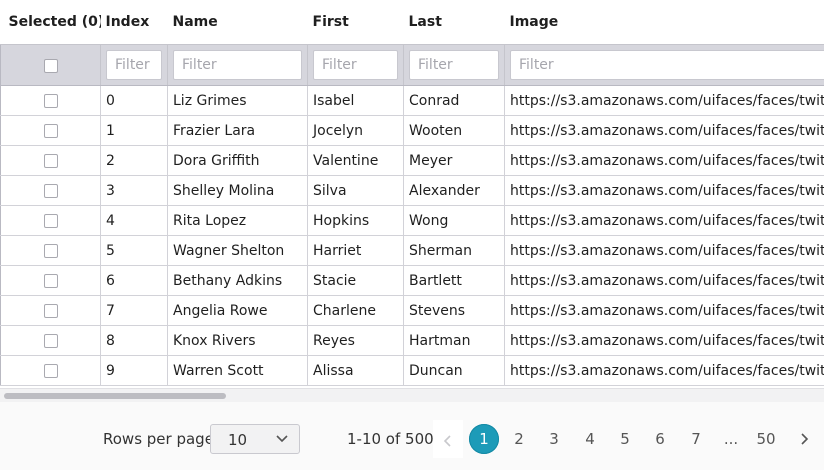  What do you see at coordinates (115, 396) in the screenshot?
I see `scrollbar-thumb` at bounding box center [115, 396].